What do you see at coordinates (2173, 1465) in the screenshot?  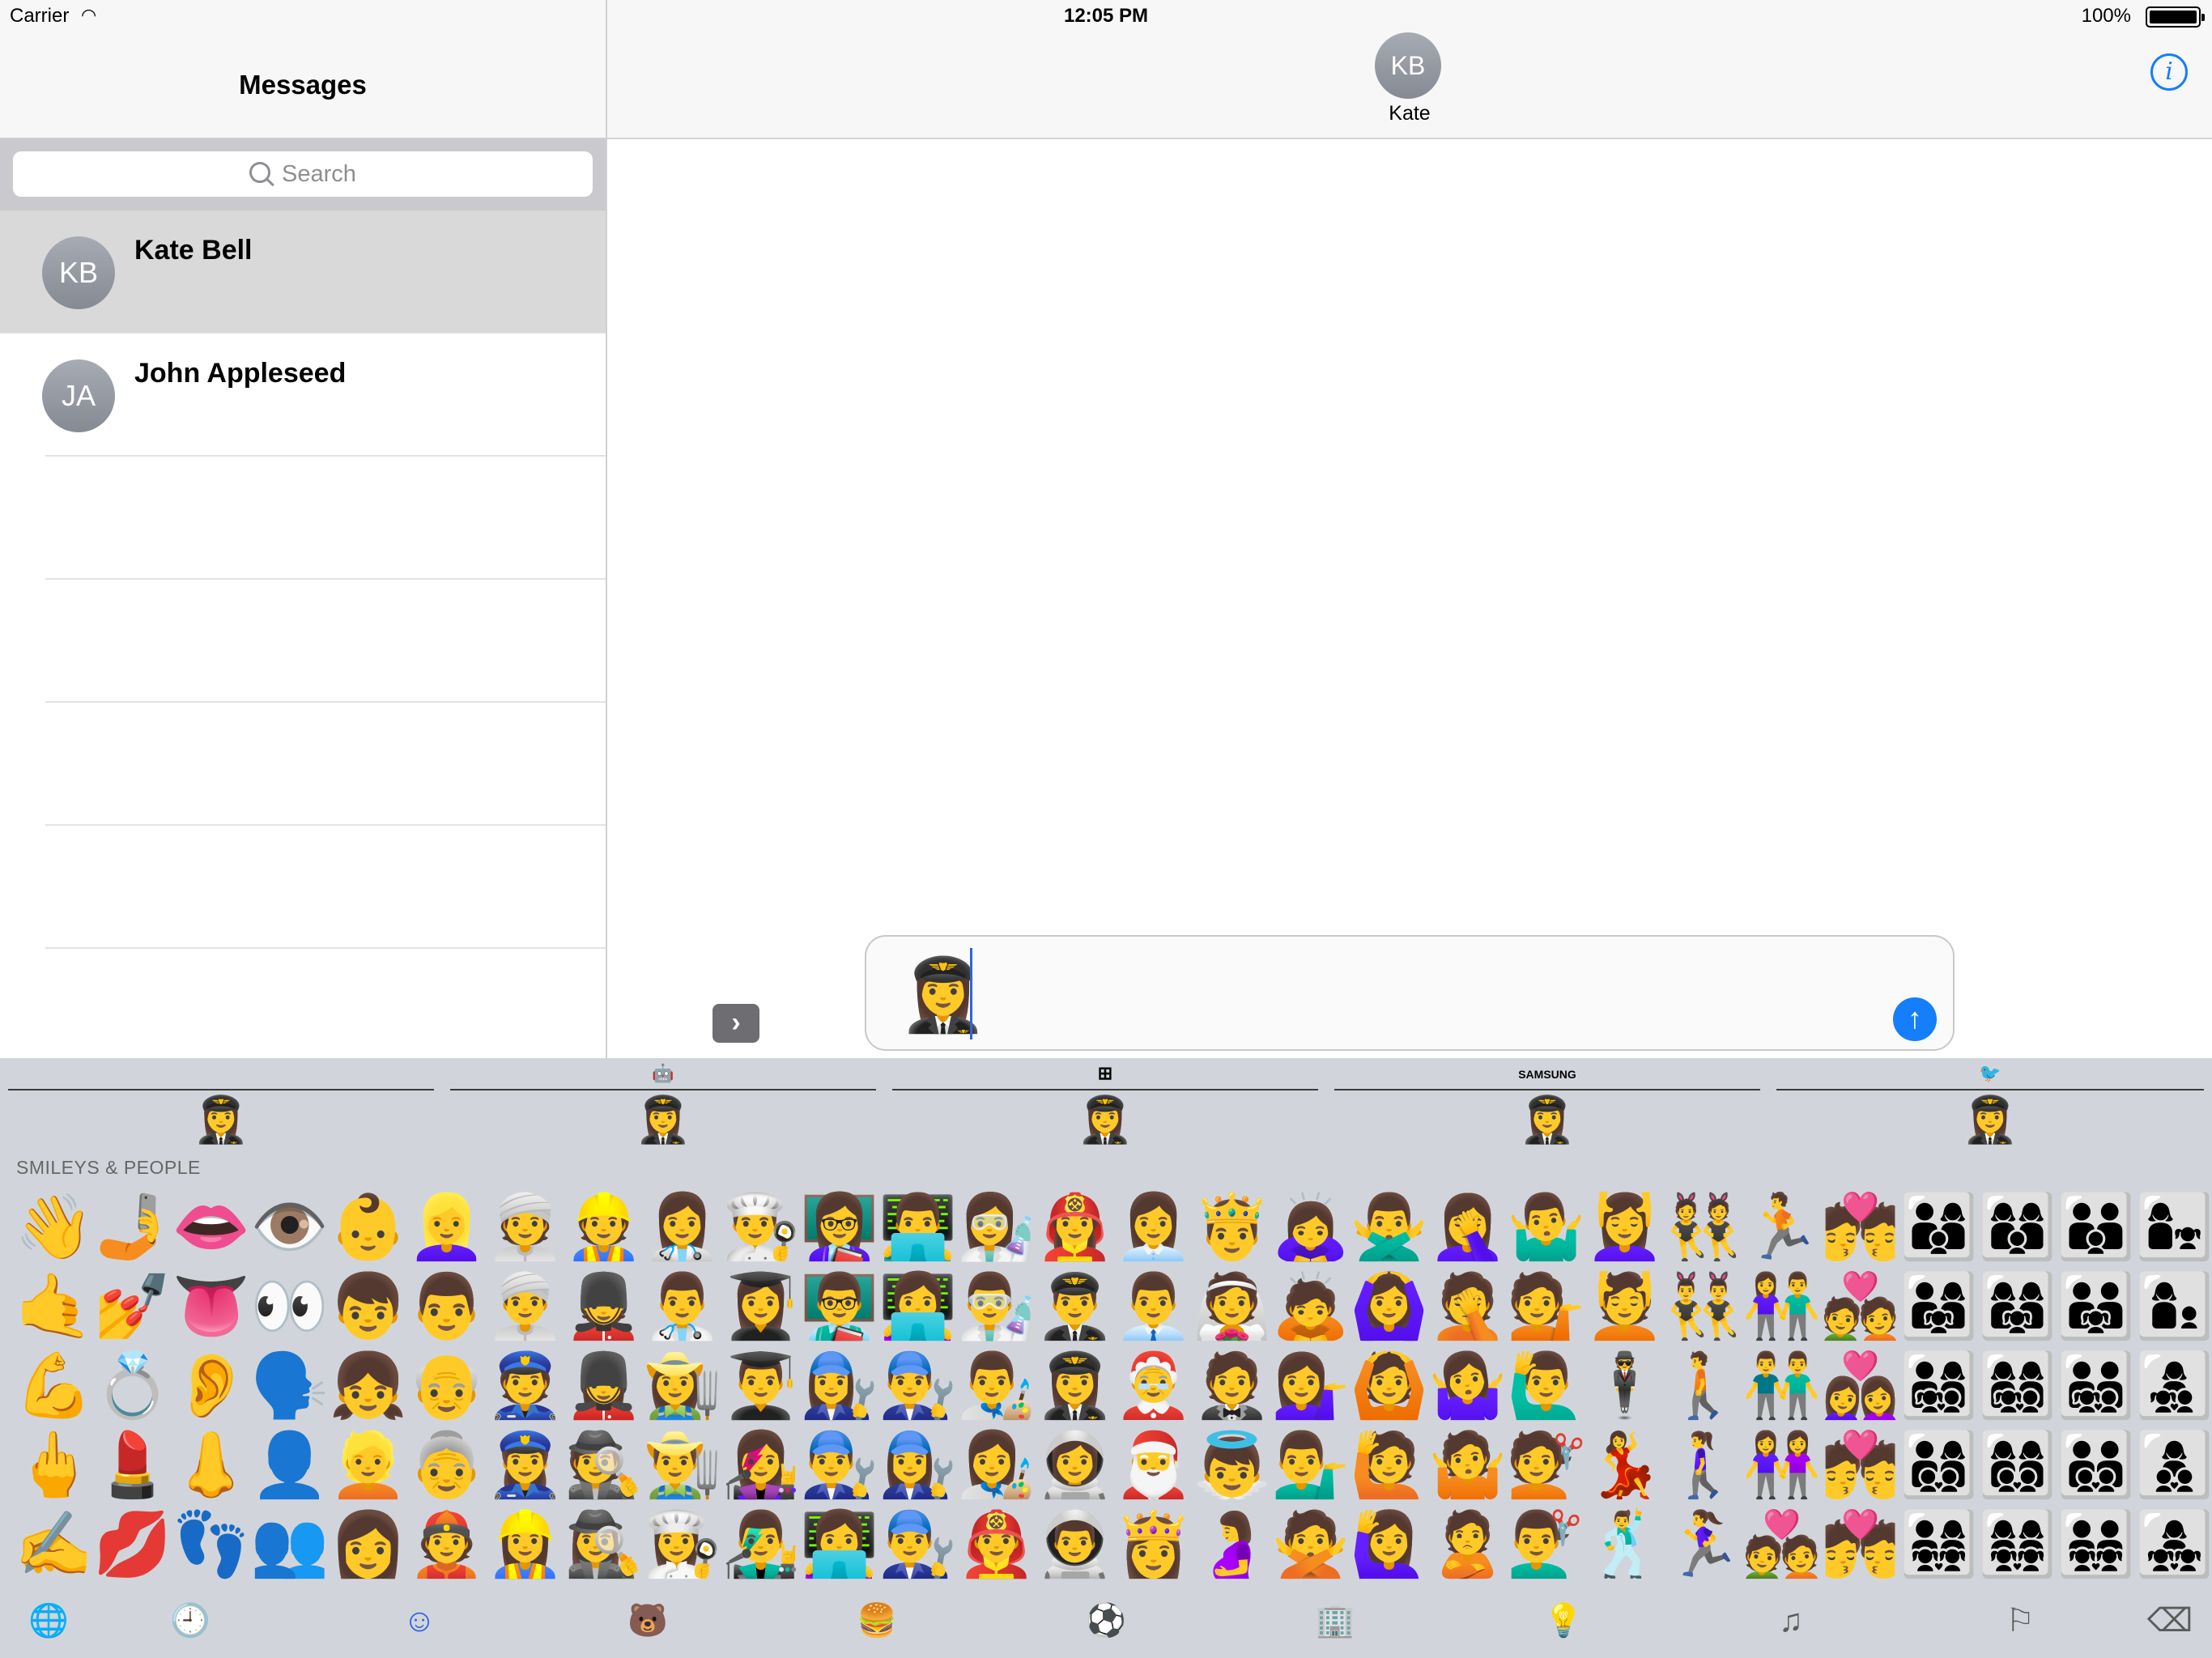 I see `emoji-key: 👩‍👦‍👦` at bounding box center [2173, 1465].